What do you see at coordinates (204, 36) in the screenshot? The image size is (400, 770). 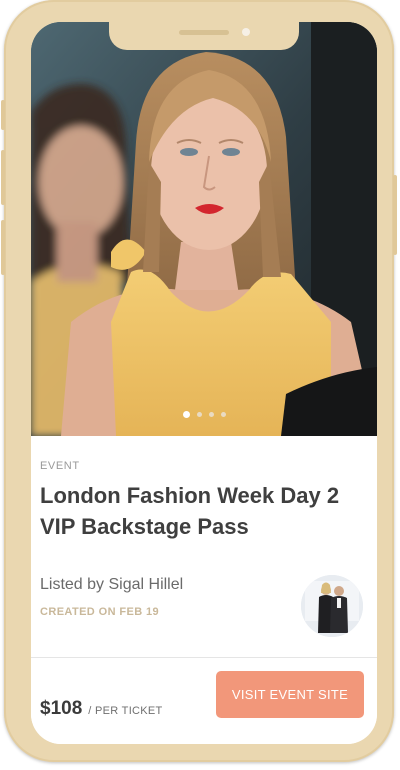 I see `notch` at bounding box center [204, 36].